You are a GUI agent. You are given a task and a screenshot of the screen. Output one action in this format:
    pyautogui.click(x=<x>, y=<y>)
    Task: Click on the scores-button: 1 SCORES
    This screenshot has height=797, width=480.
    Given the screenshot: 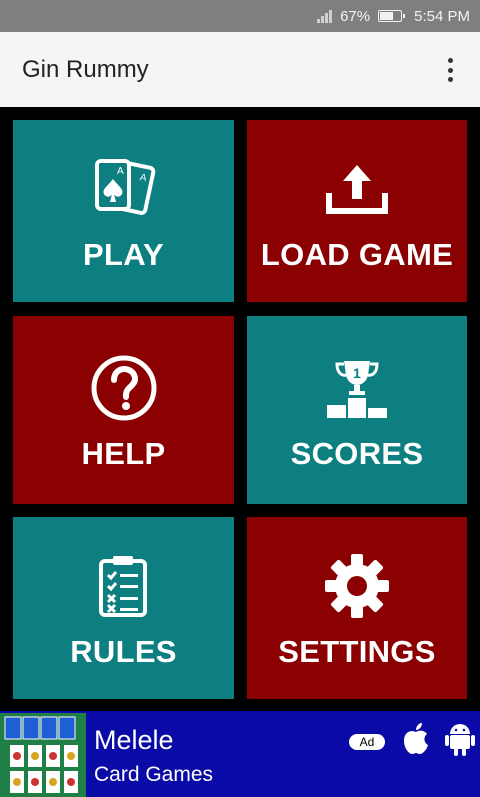 What is the action you would take?
    pyautogui.click(x=357, y=410)
    